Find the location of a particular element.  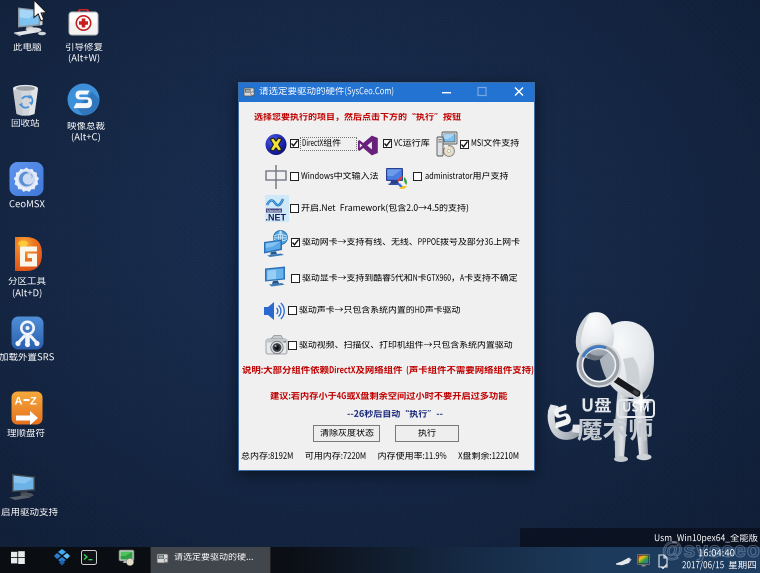

svg-text: A is located at coordinates (19, 402).